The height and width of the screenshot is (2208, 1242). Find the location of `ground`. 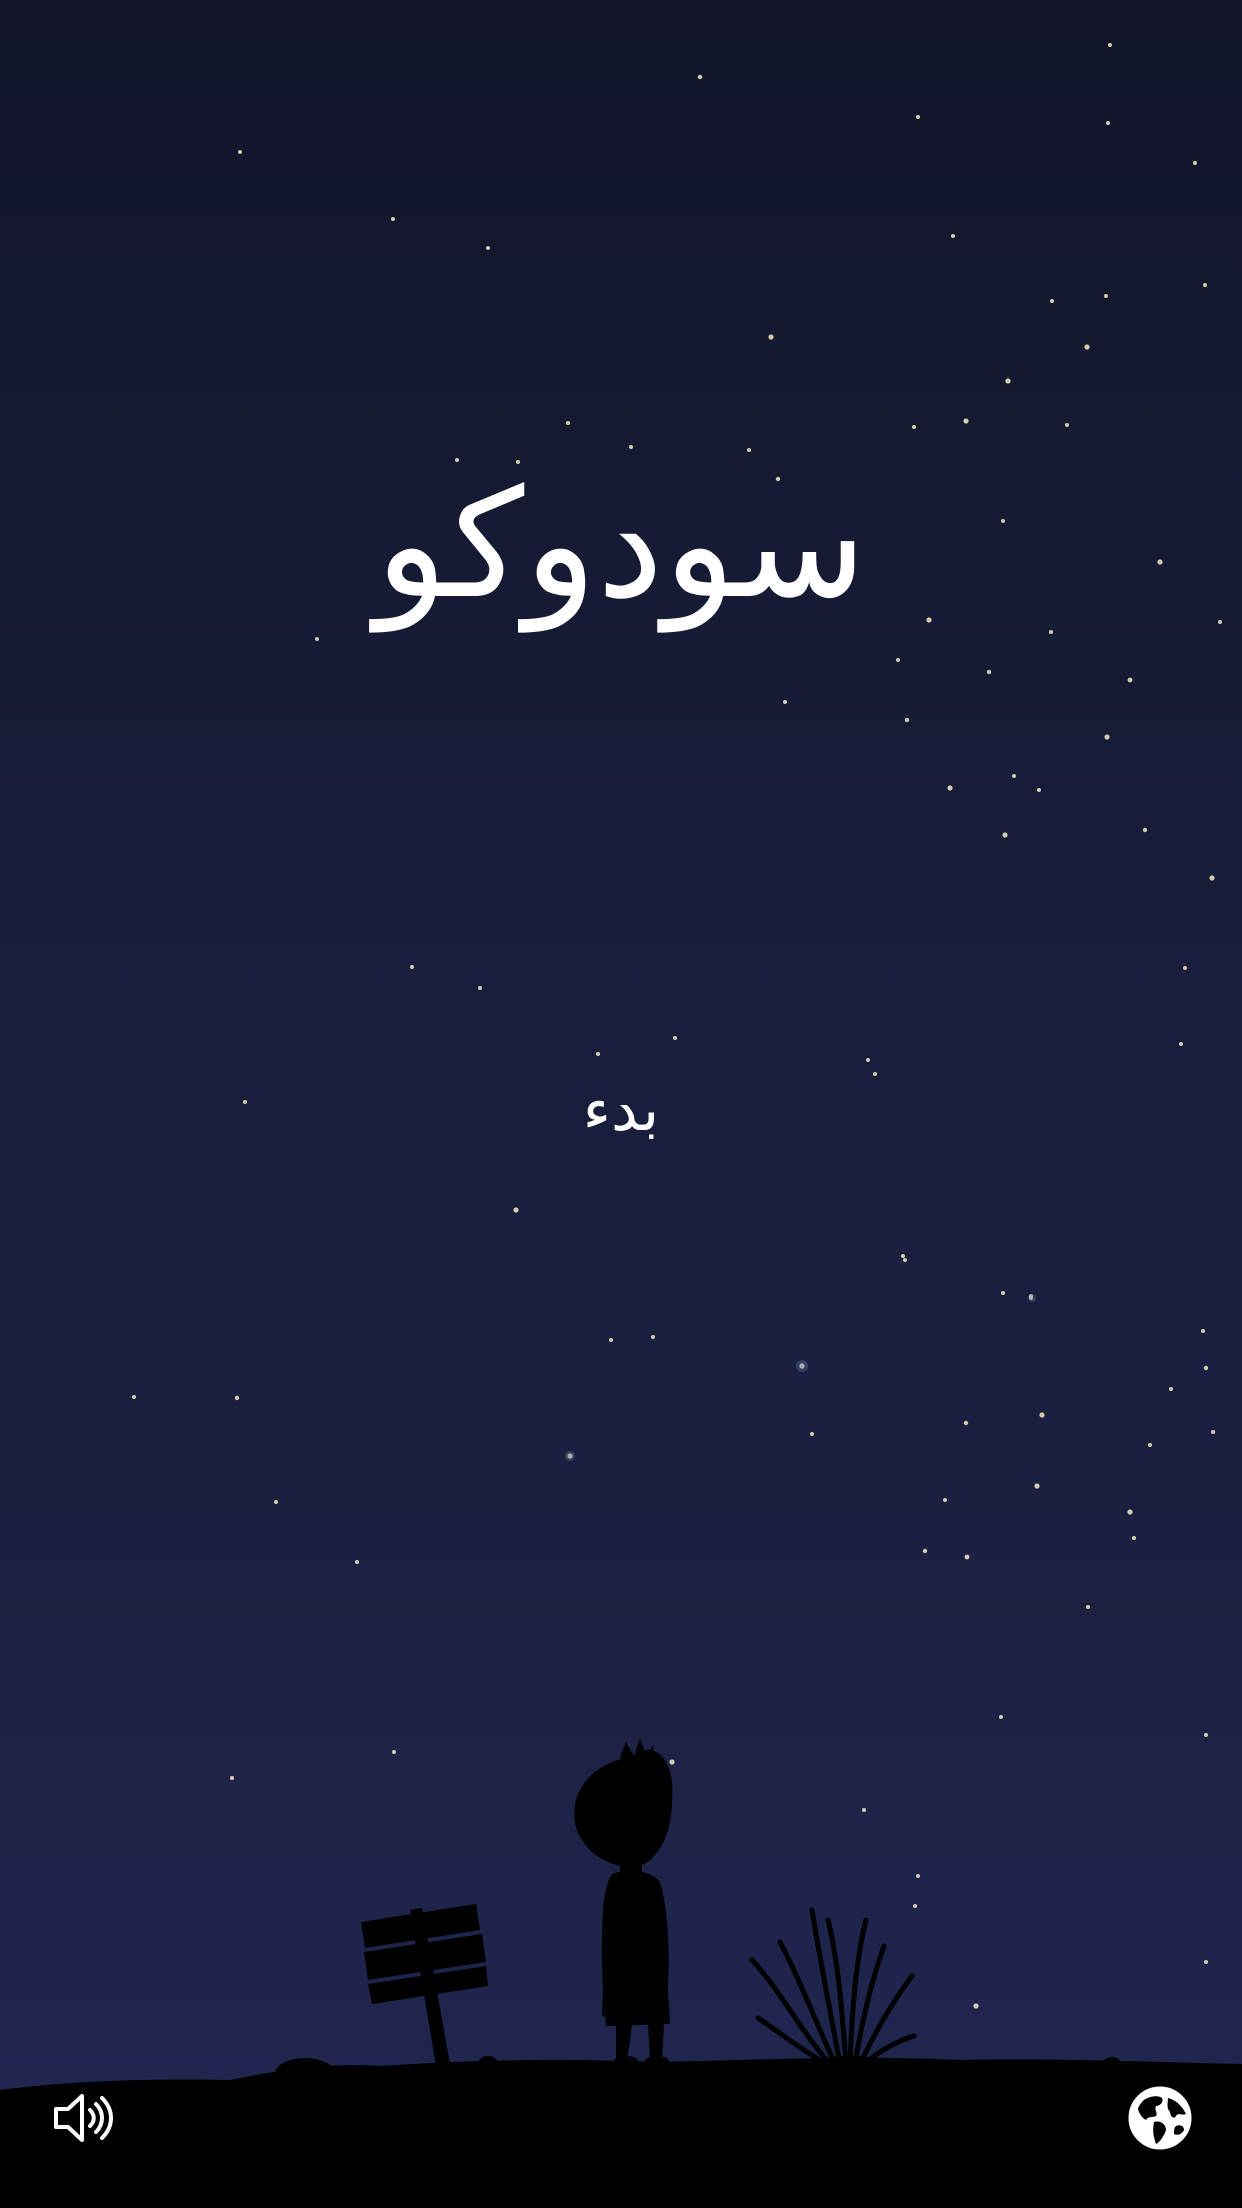

ground is located at coordinates (621, 2132).